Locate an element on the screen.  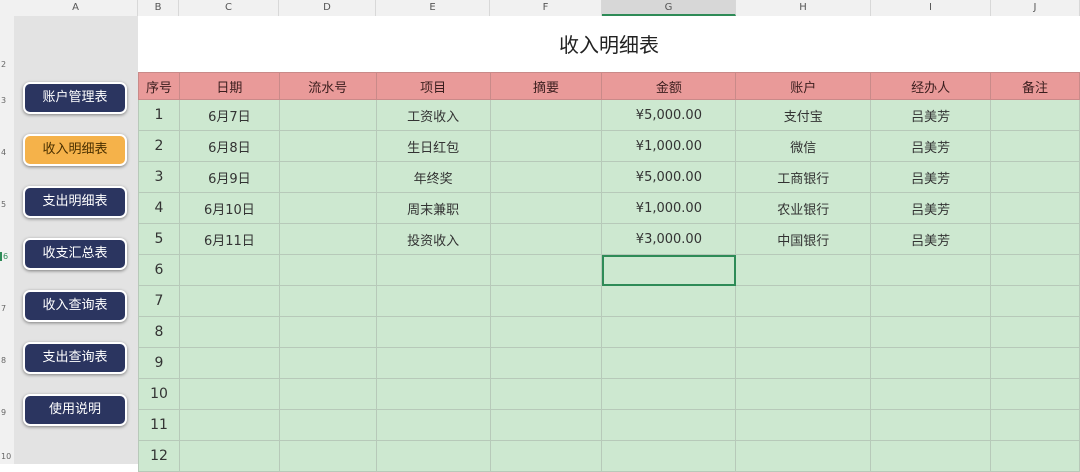
nav-button-2: 收入明细表 is located at coordinates (75, 150).